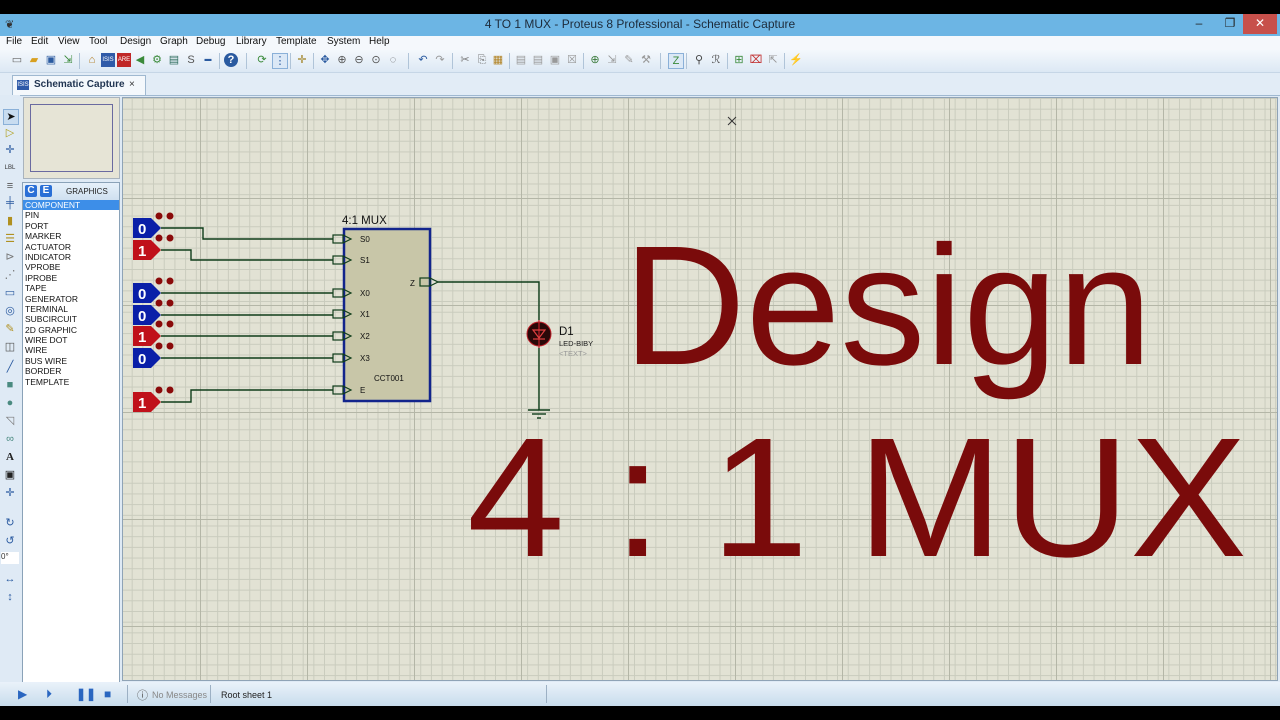 The height and width of the screenshot is (720, 1280). I want to click on 3d-viewer-icon: ◀, so click(140, 60).